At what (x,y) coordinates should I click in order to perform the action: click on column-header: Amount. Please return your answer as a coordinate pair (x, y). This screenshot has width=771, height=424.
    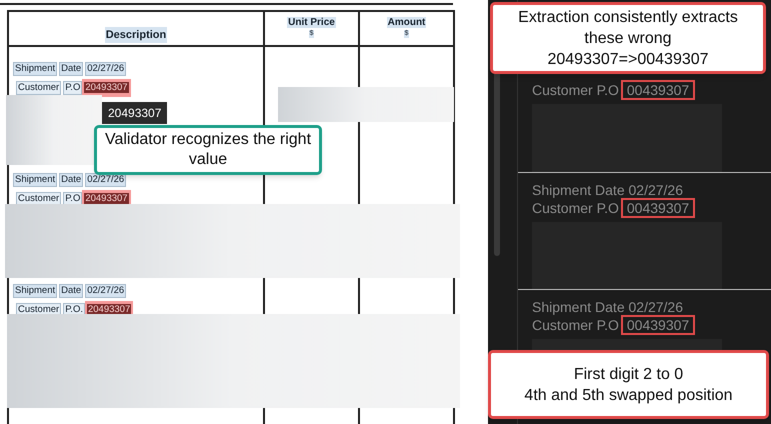
    Looking at the image, I should click on (406, 22).